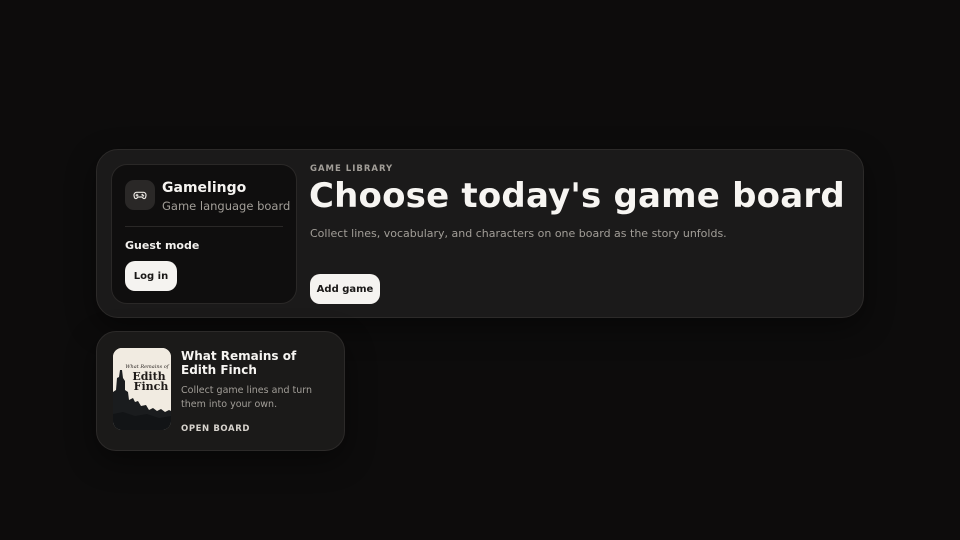  Describe the element at coordinates (162, 245) in the screenshot. I see `guest-mode-label: Guest mode` at that location.